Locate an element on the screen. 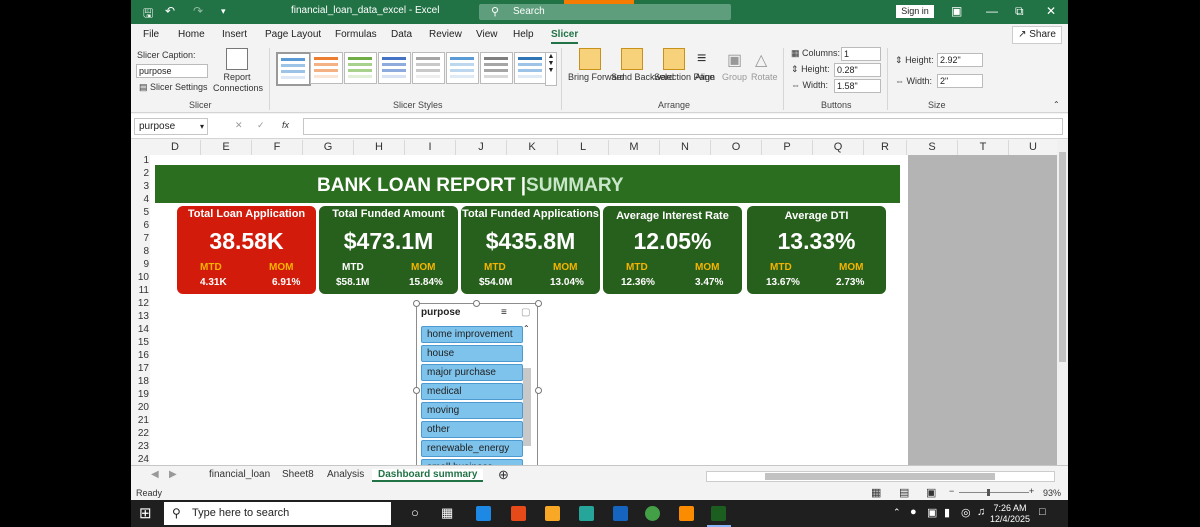  taskbar-search: ⚲ Type here to search is located at coordinates (277, 513).